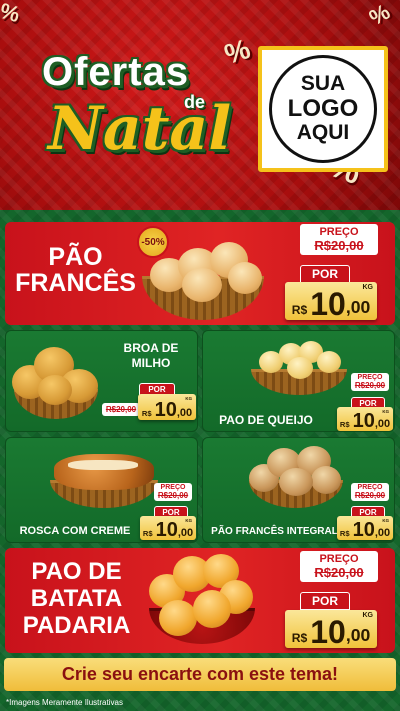  I want to click on name-line: PAO DE, so click(76, 571).